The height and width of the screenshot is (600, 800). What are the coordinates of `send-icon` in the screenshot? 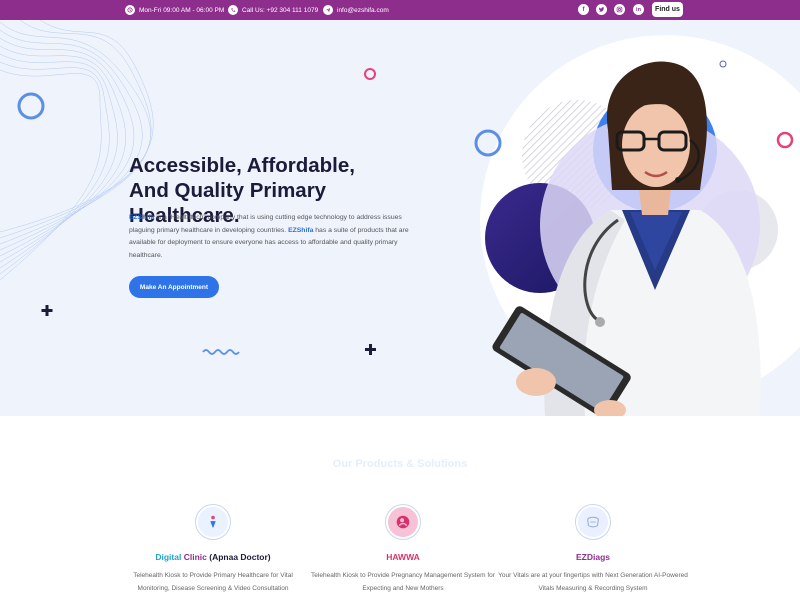 It's located at (328, 10).